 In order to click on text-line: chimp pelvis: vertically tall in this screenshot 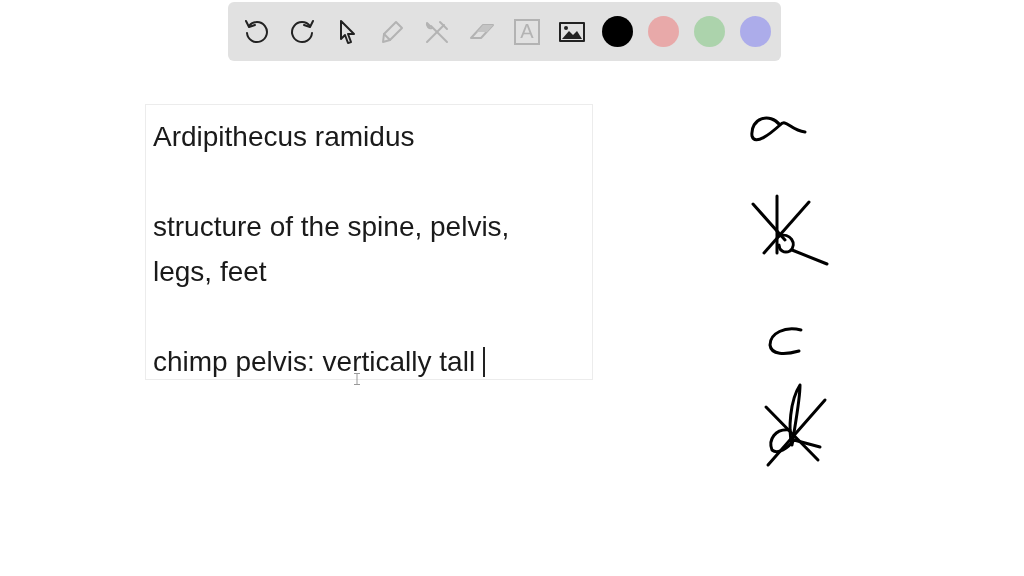, I will do `click(314, 361)`.